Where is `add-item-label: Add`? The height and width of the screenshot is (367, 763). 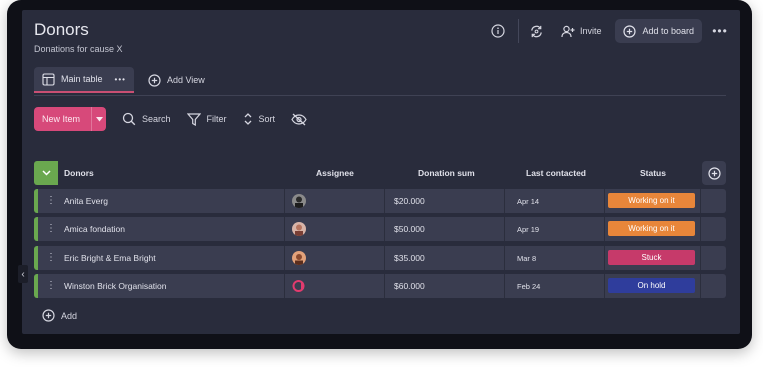 add-item-label: Add is located at coordinates (69, 315).